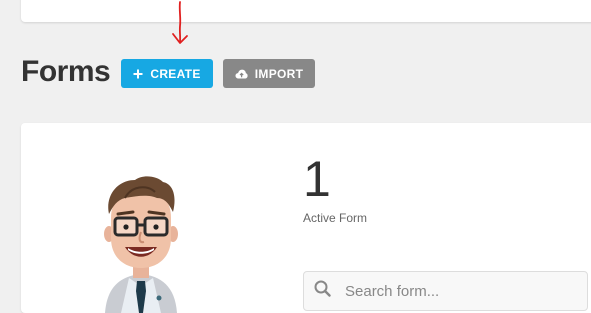  I want to click on create-button: CREATE, so click(167, 73).